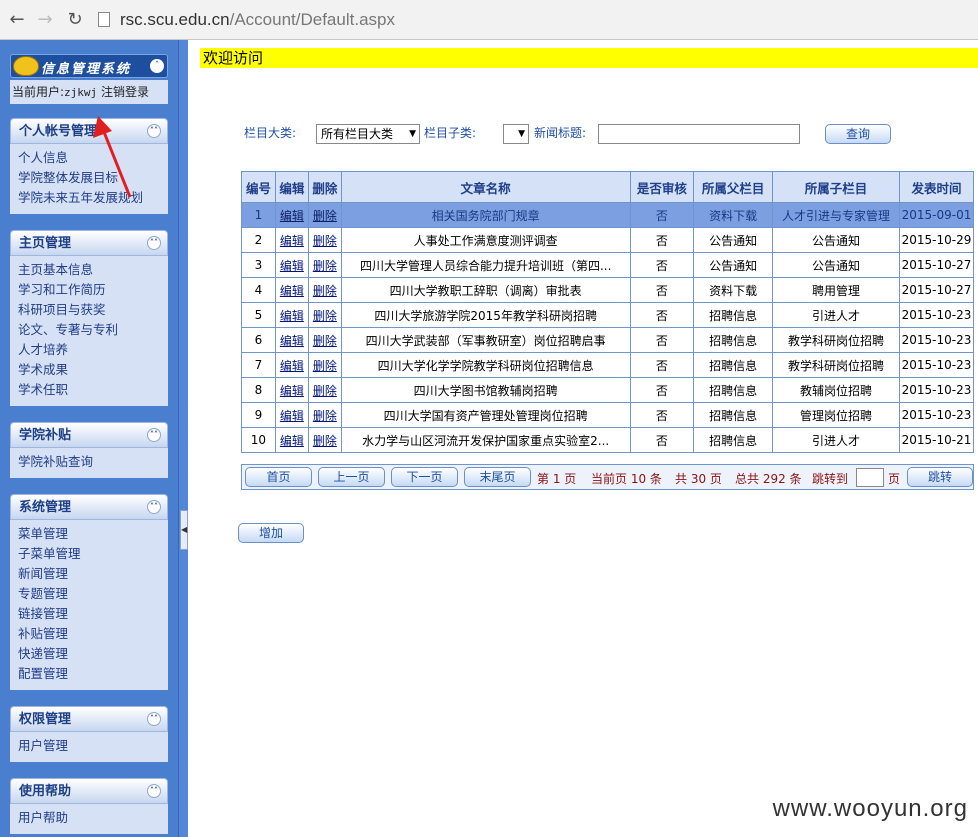 The height and width of the screenshot is (837, 978). Describe the element at coordinates (257, 20) in the screenshot. I see `address-bar: rsc.scu.edu.cn/Account/Default.aspx` at that location.